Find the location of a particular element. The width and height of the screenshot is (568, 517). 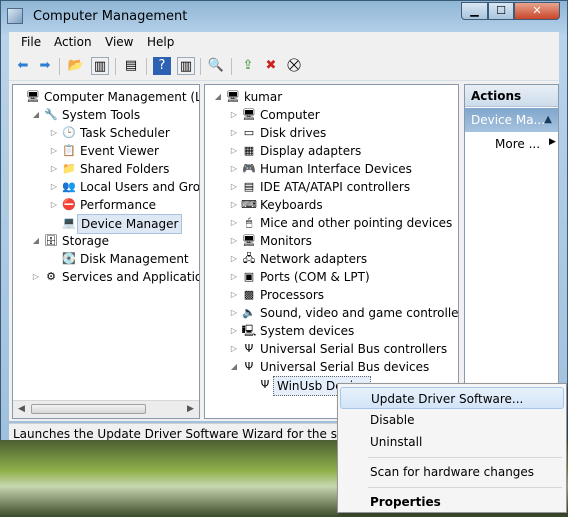

tree-node: ▷ 📁 Shared Folders is located at coordinates (106, 169).